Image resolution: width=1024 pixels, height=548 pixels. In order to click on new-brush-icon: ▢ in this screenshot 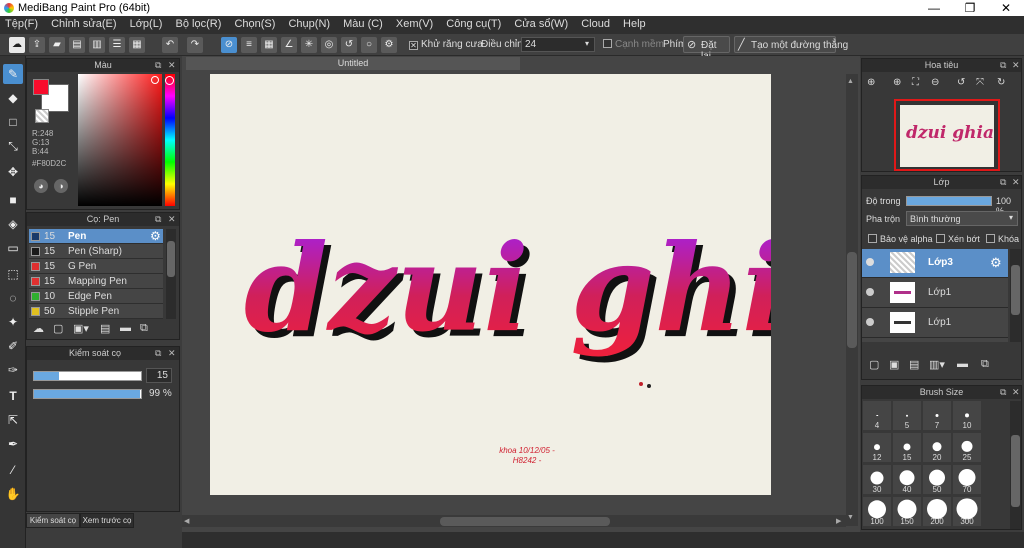, I will do `click(58, 328)`.